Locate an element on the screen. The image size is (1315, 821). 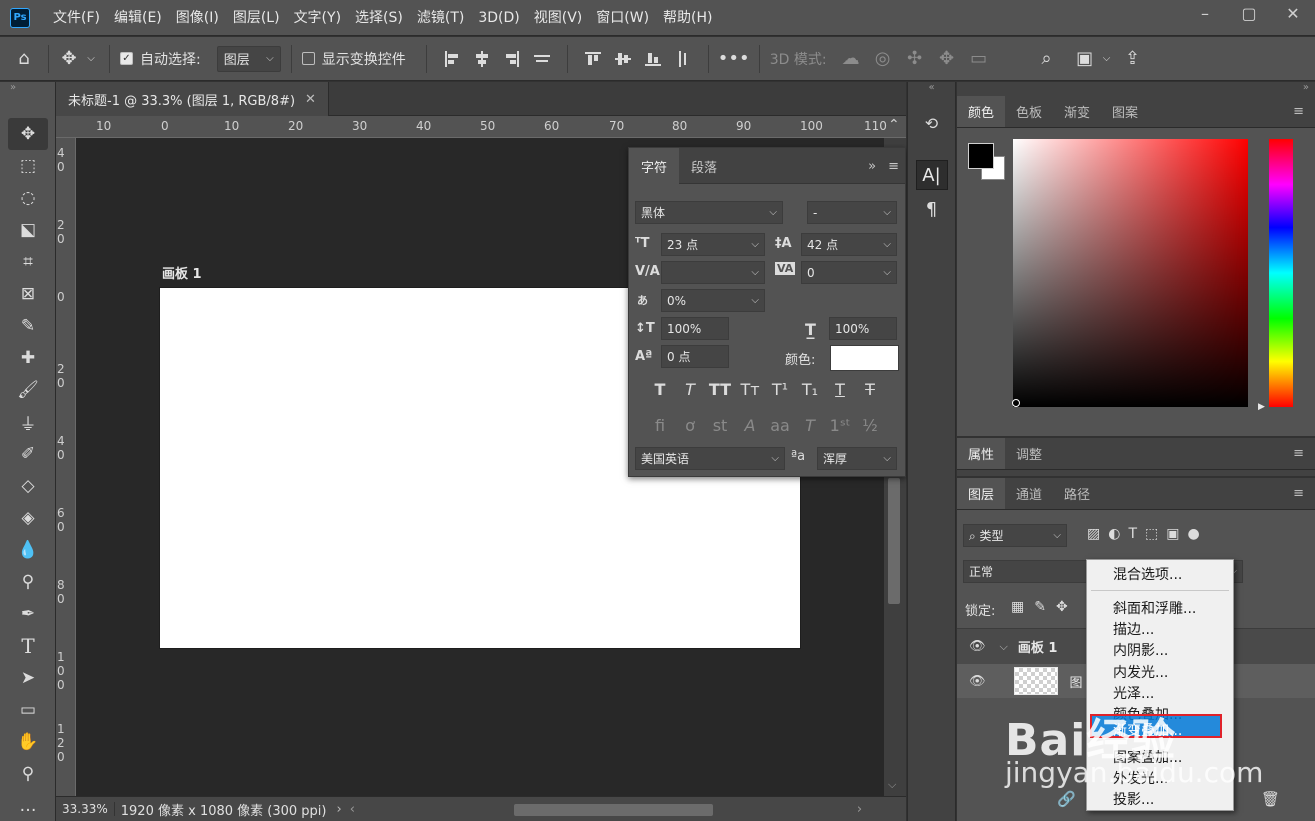
tab-adjustments: 调整 is located at coordinates (1029, 453).